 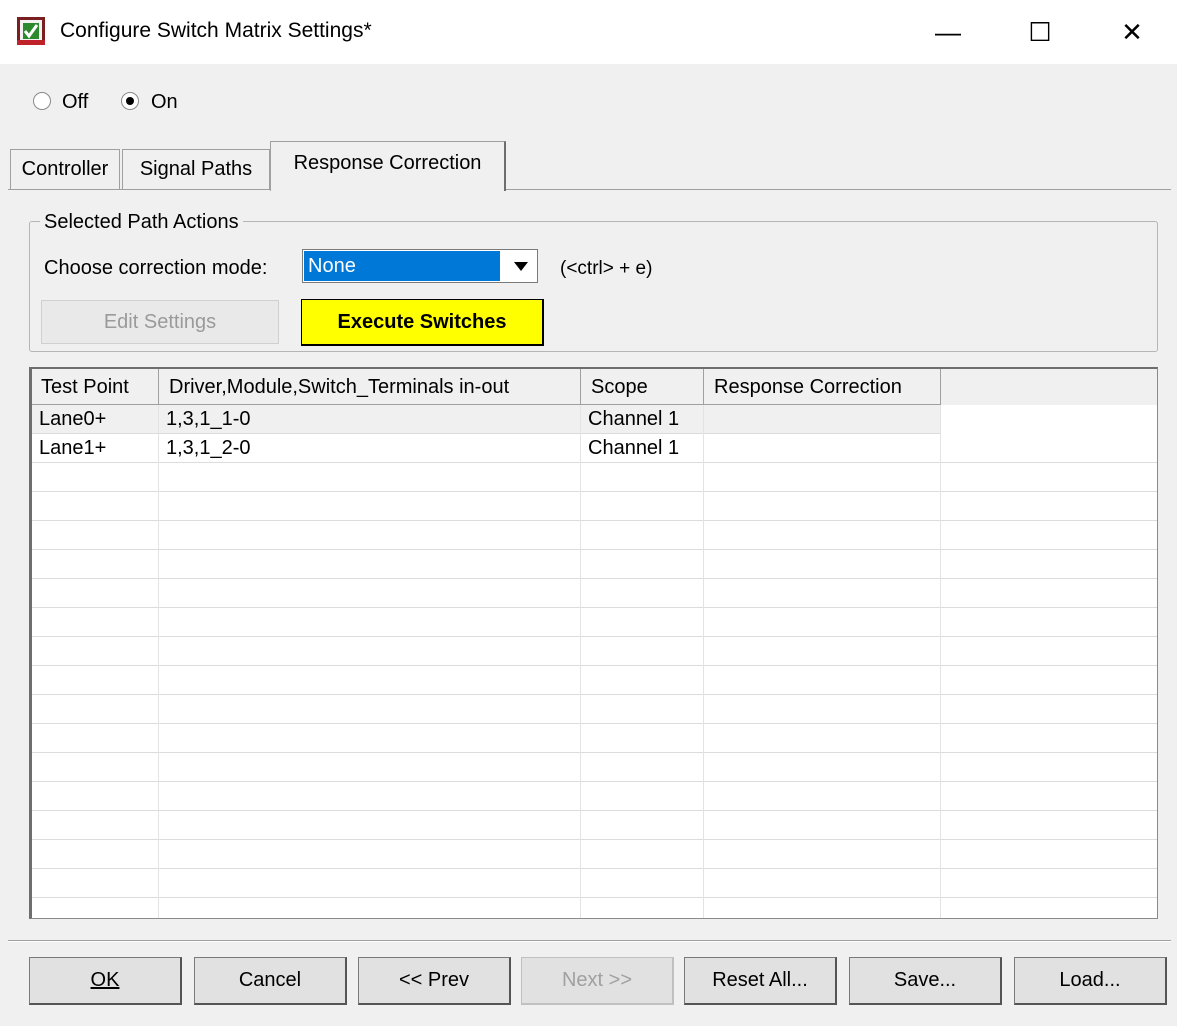 I want to click on table-row: Lane1+ 1,3,1_2-0 Channel 1, so click(x=594, y=448).